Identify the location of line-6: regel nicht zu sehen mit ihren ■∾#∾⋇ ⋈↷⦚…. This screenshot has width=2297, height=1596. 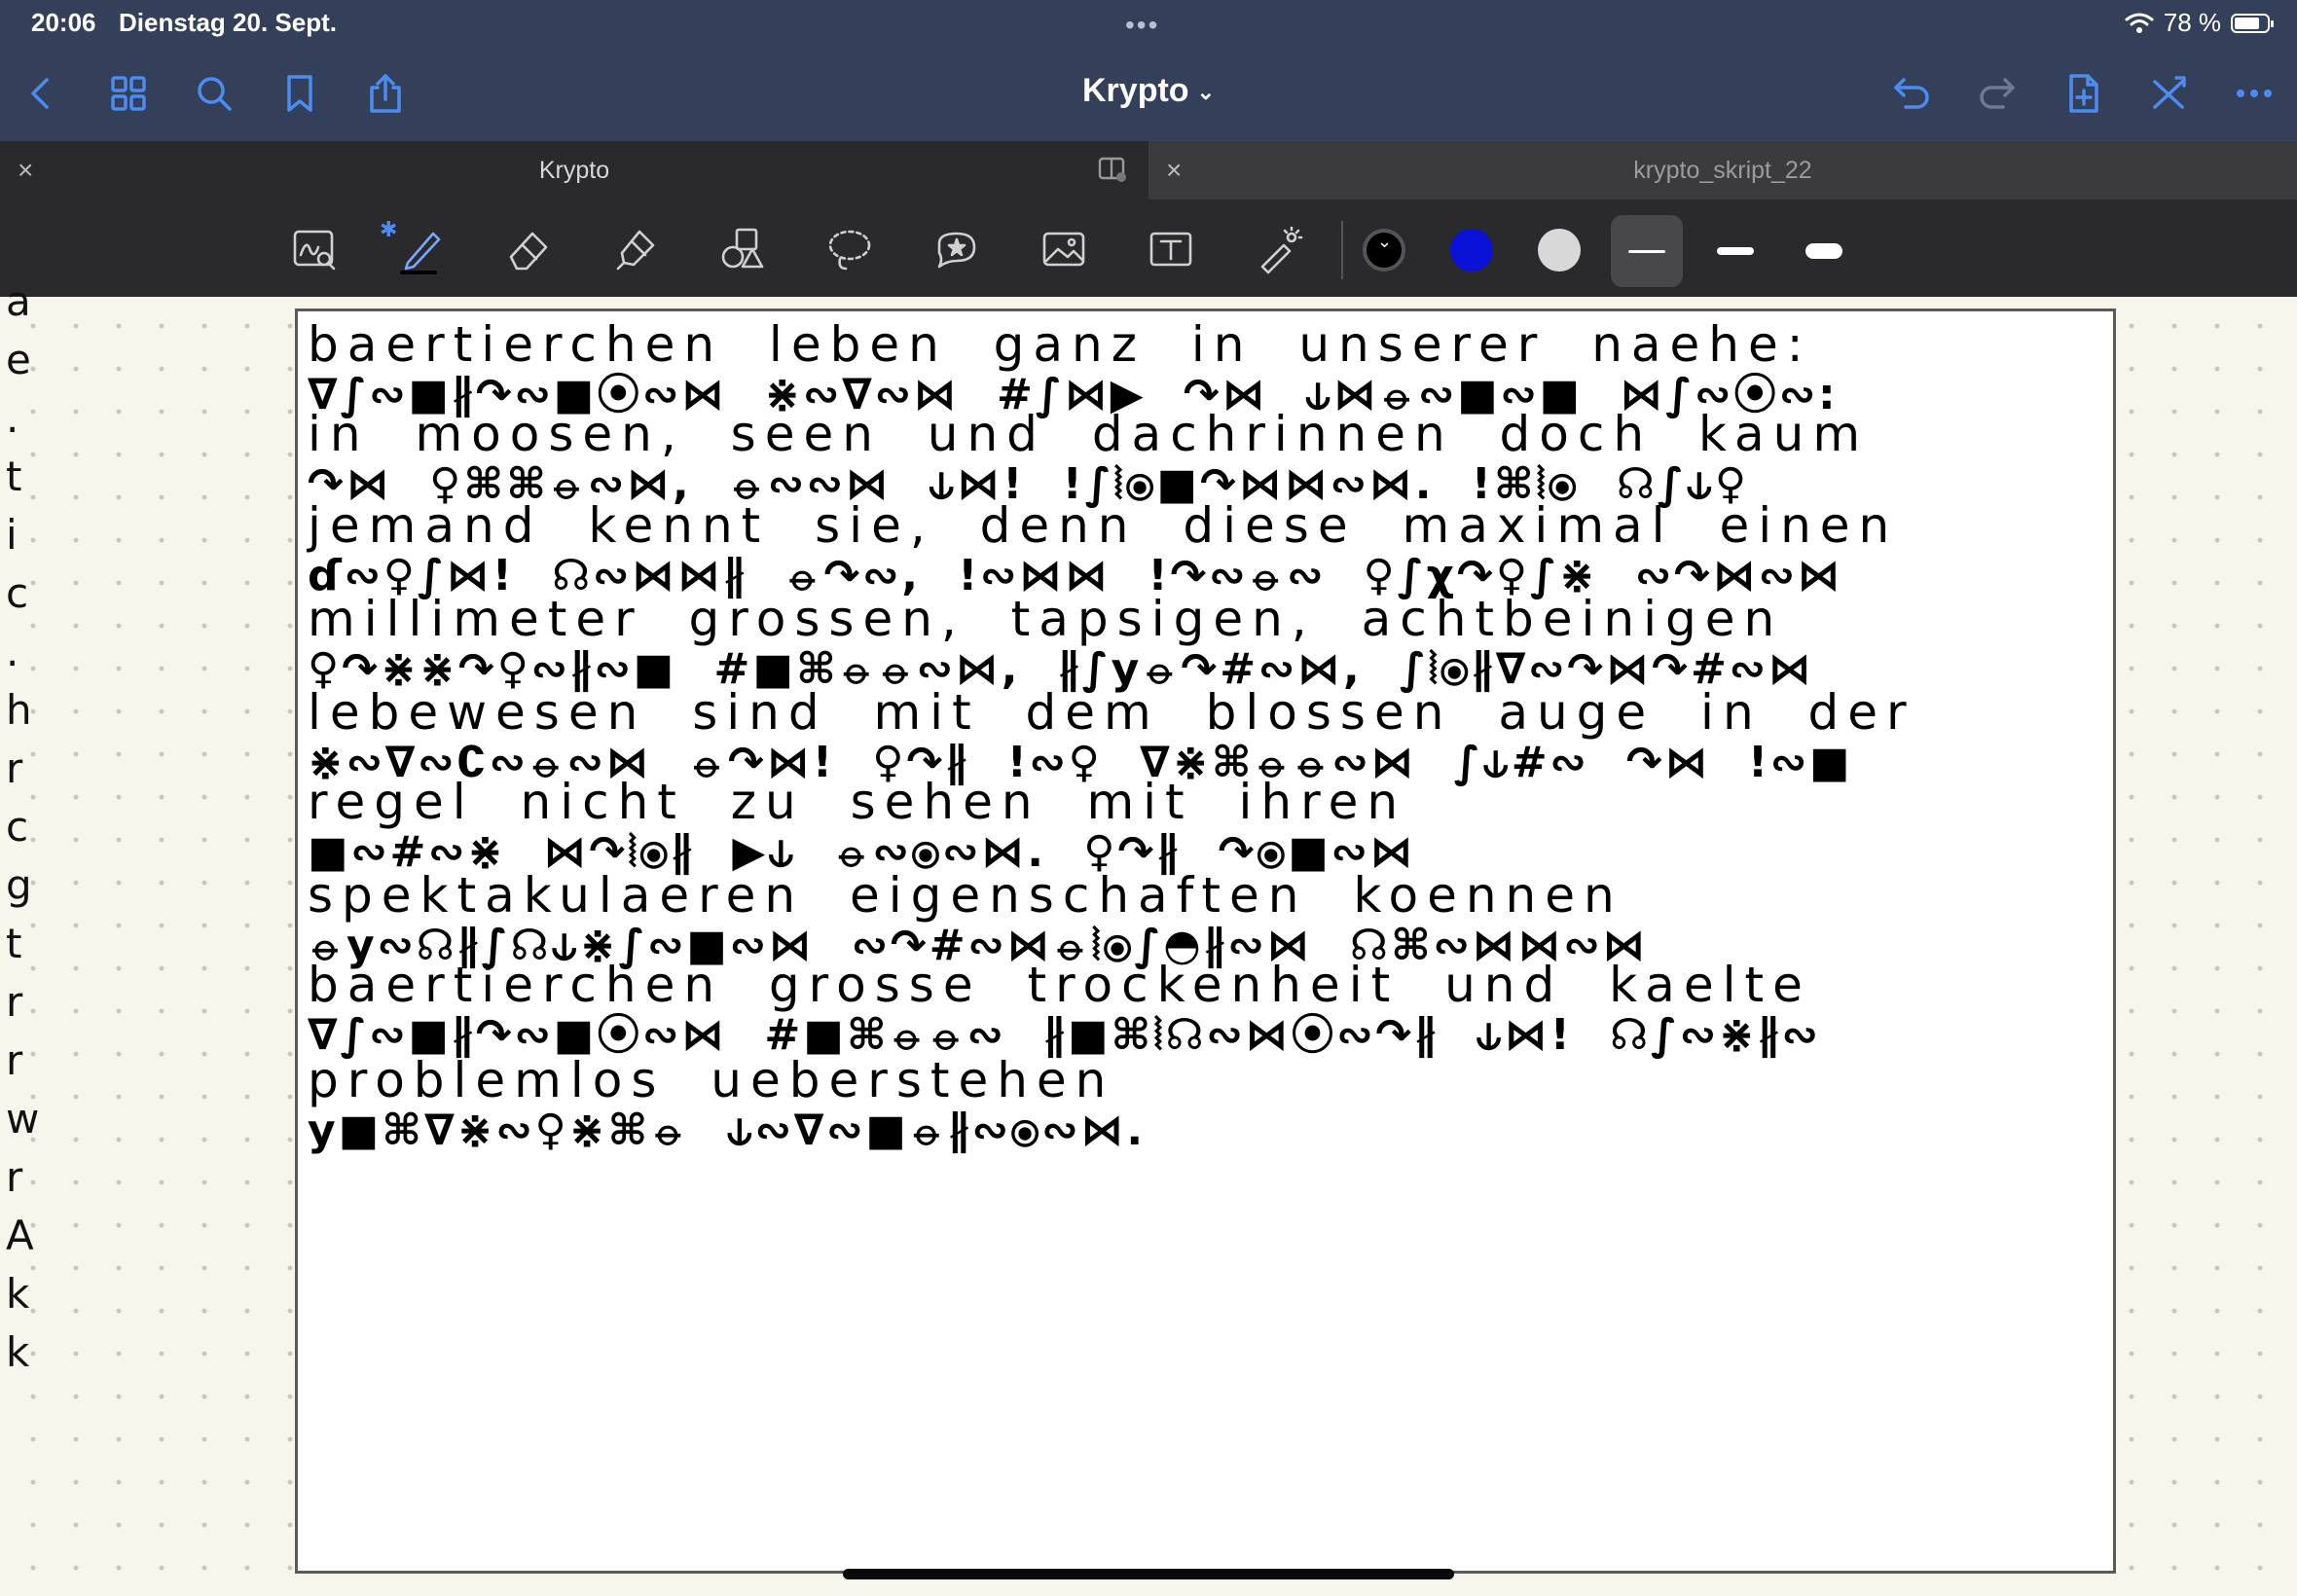
(862, 825).